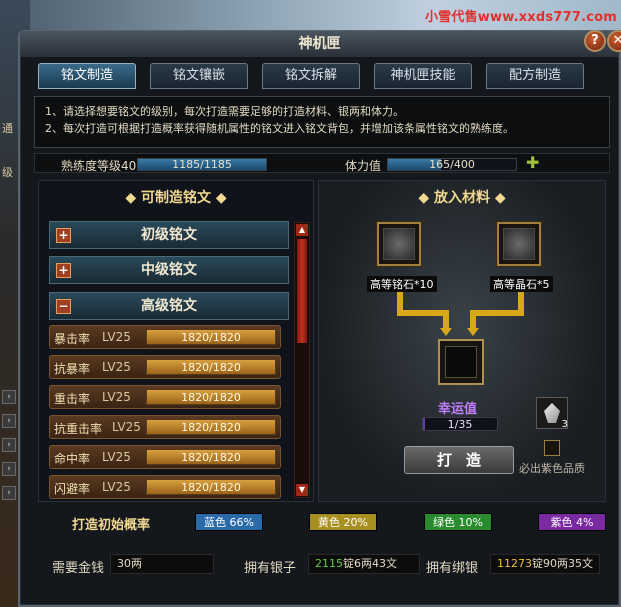 The height and width of the screenshot is (607, 621). I want to click on category-intermediate: + 中级铭文, so click(169, 270).